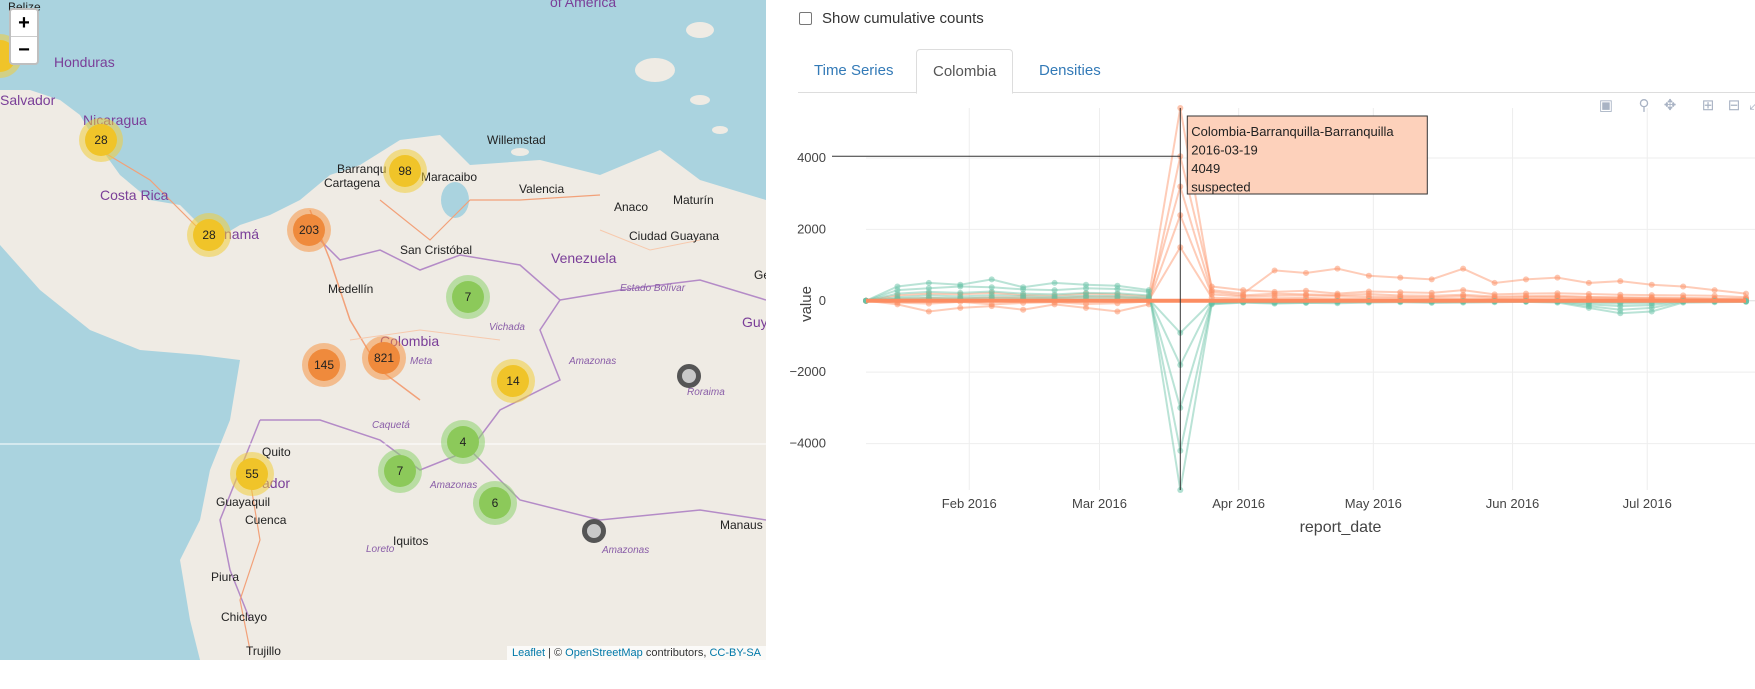 The image size is (1755, 689). I want to click on place-label: Meta, so click(421, 361).